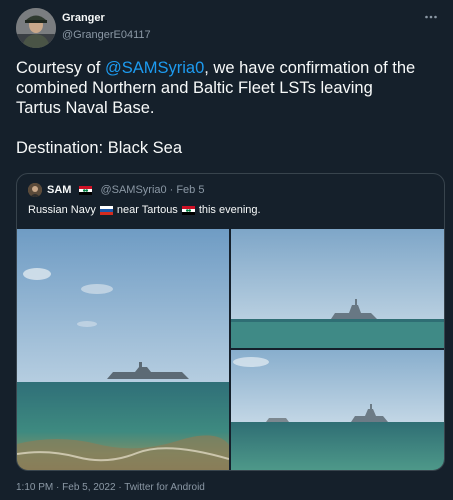 The image size is (453, 500). I want to click on more-options-button, so click(431, 19).